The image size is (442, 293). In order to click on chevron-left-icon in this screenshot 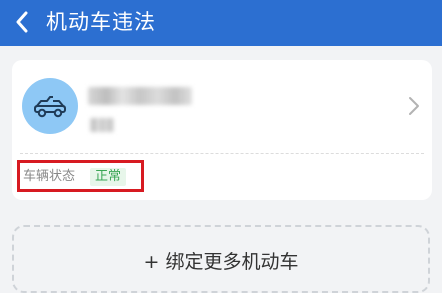, I will do `click(22, 22)`.